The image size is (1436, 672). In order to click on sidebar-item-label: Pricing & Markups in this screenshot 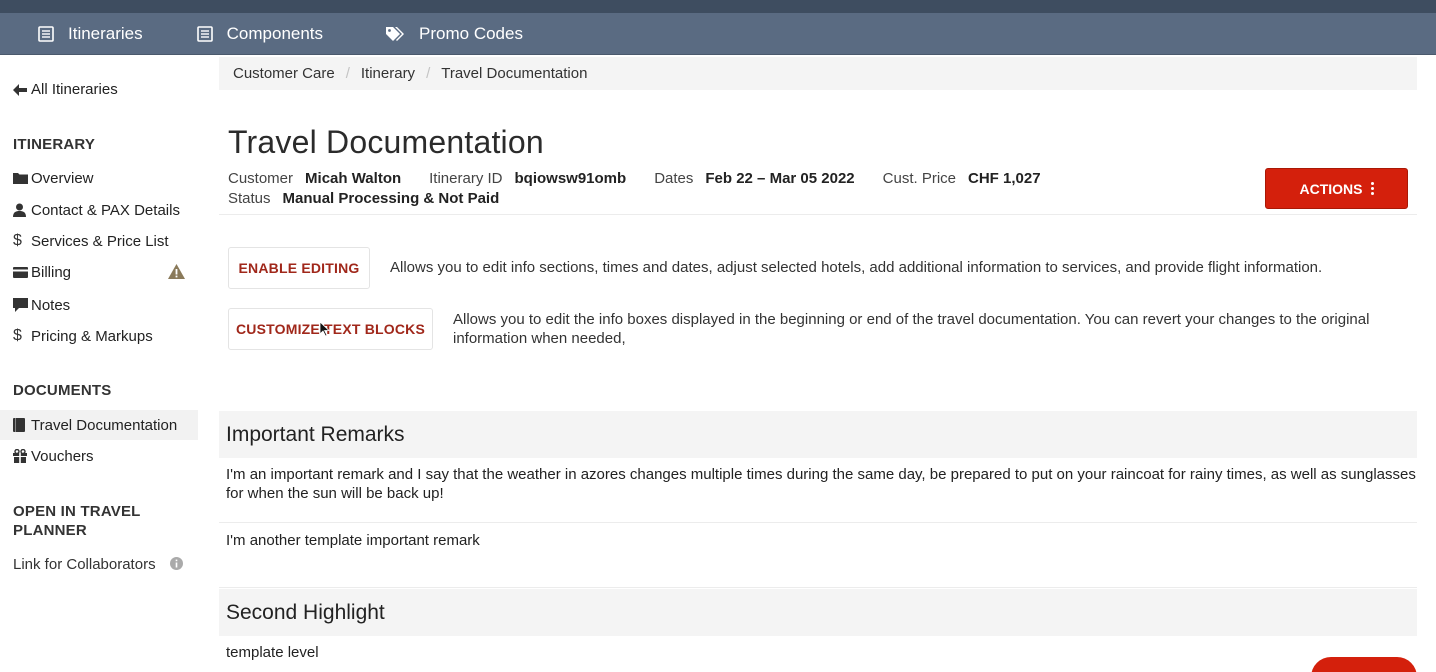, I will do `click(92, 336)`.